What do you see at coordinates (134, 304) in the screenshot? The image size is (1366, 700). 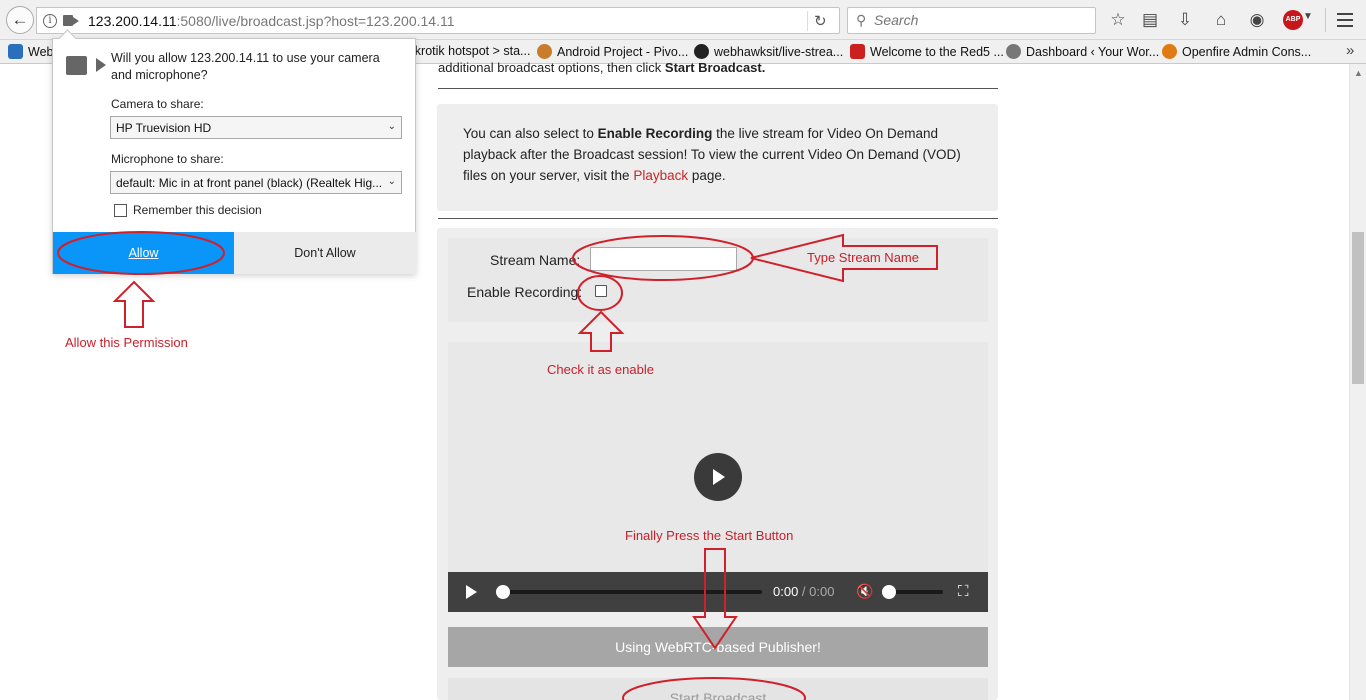 I see `up-arrow-icon` at bounding box center [134, 304].